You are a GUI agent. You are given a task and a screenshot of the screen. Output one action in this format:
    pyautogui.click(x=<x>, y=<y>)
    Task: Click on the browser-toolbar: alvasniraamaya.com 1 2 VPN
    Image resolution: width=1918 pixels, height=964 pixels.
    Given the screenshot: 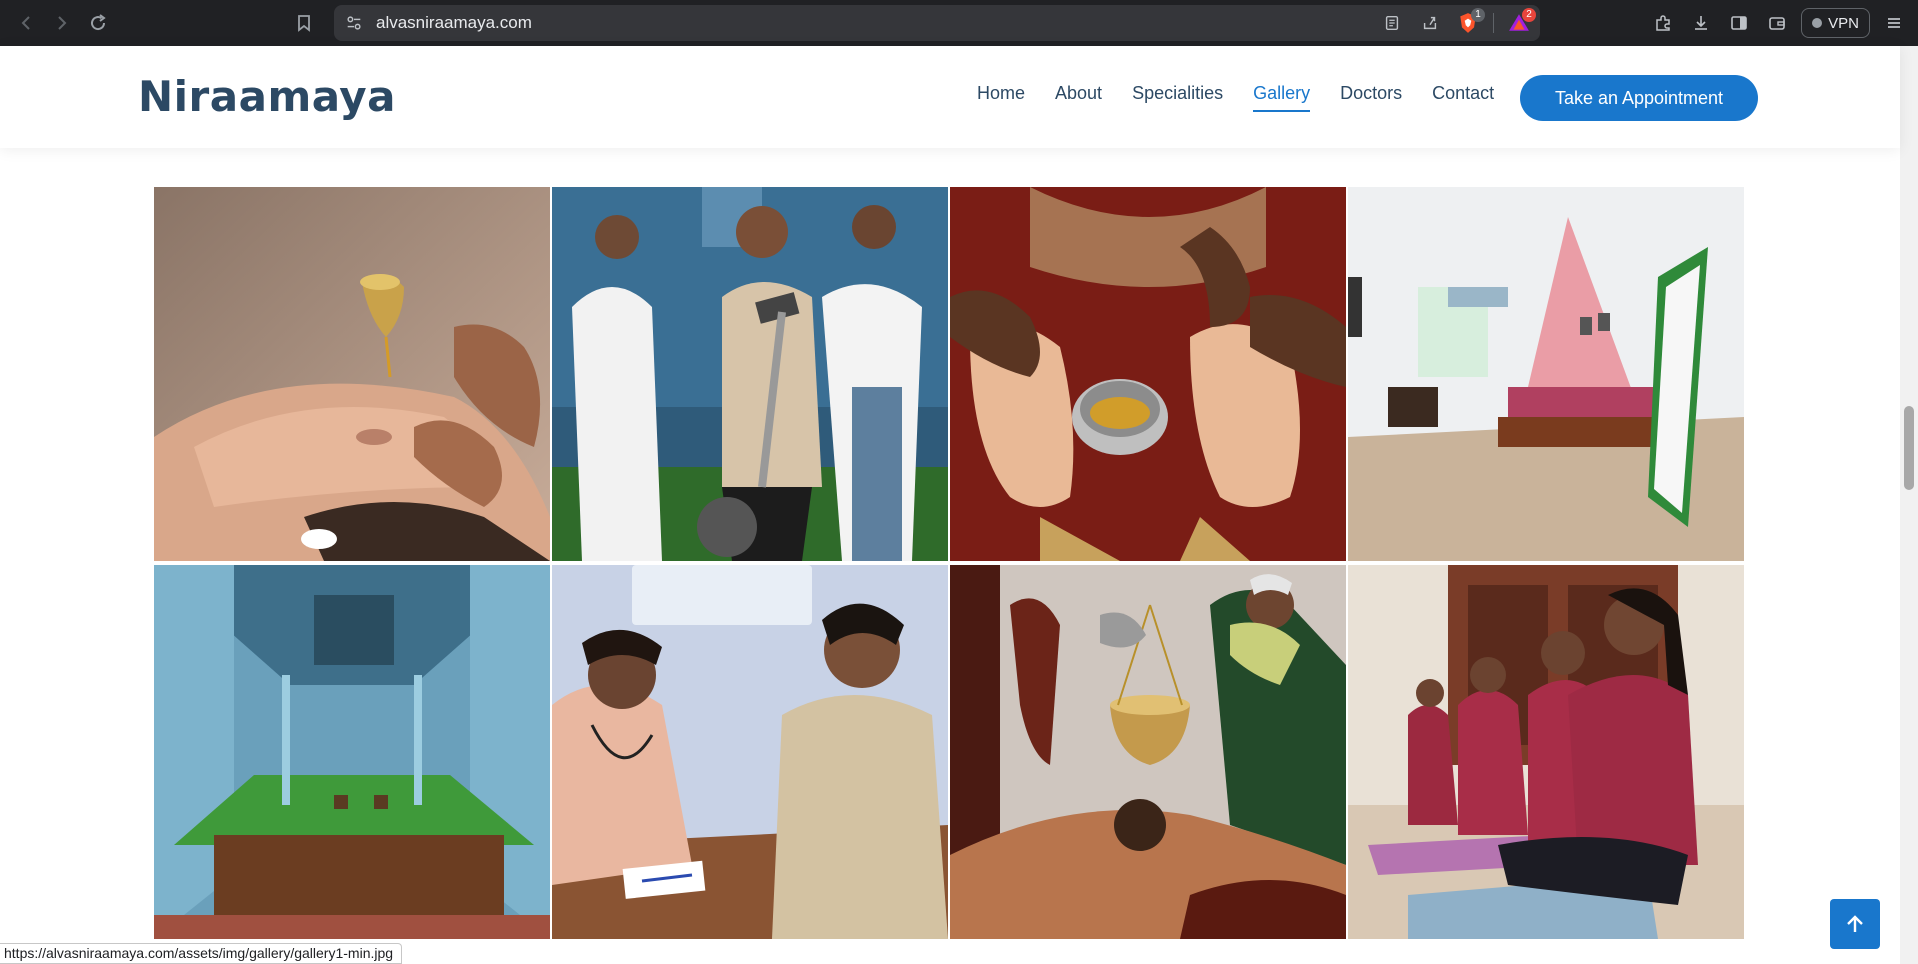 What is the action you would take?
    pyautogui.click(x=959, y=23)
    